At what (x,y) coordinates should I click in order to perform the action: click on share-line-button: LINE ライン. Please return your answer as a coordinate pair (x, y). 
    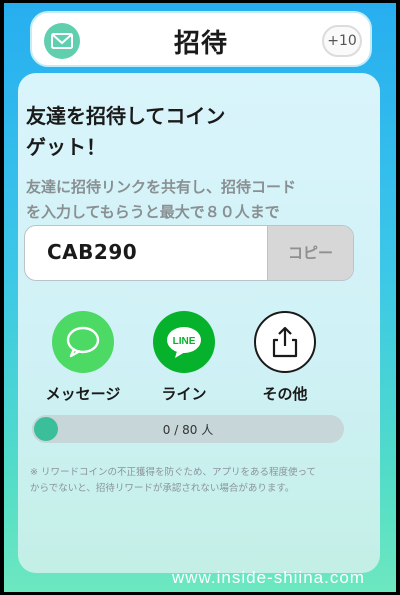
    Looking at the image, I should click on (184, 357).